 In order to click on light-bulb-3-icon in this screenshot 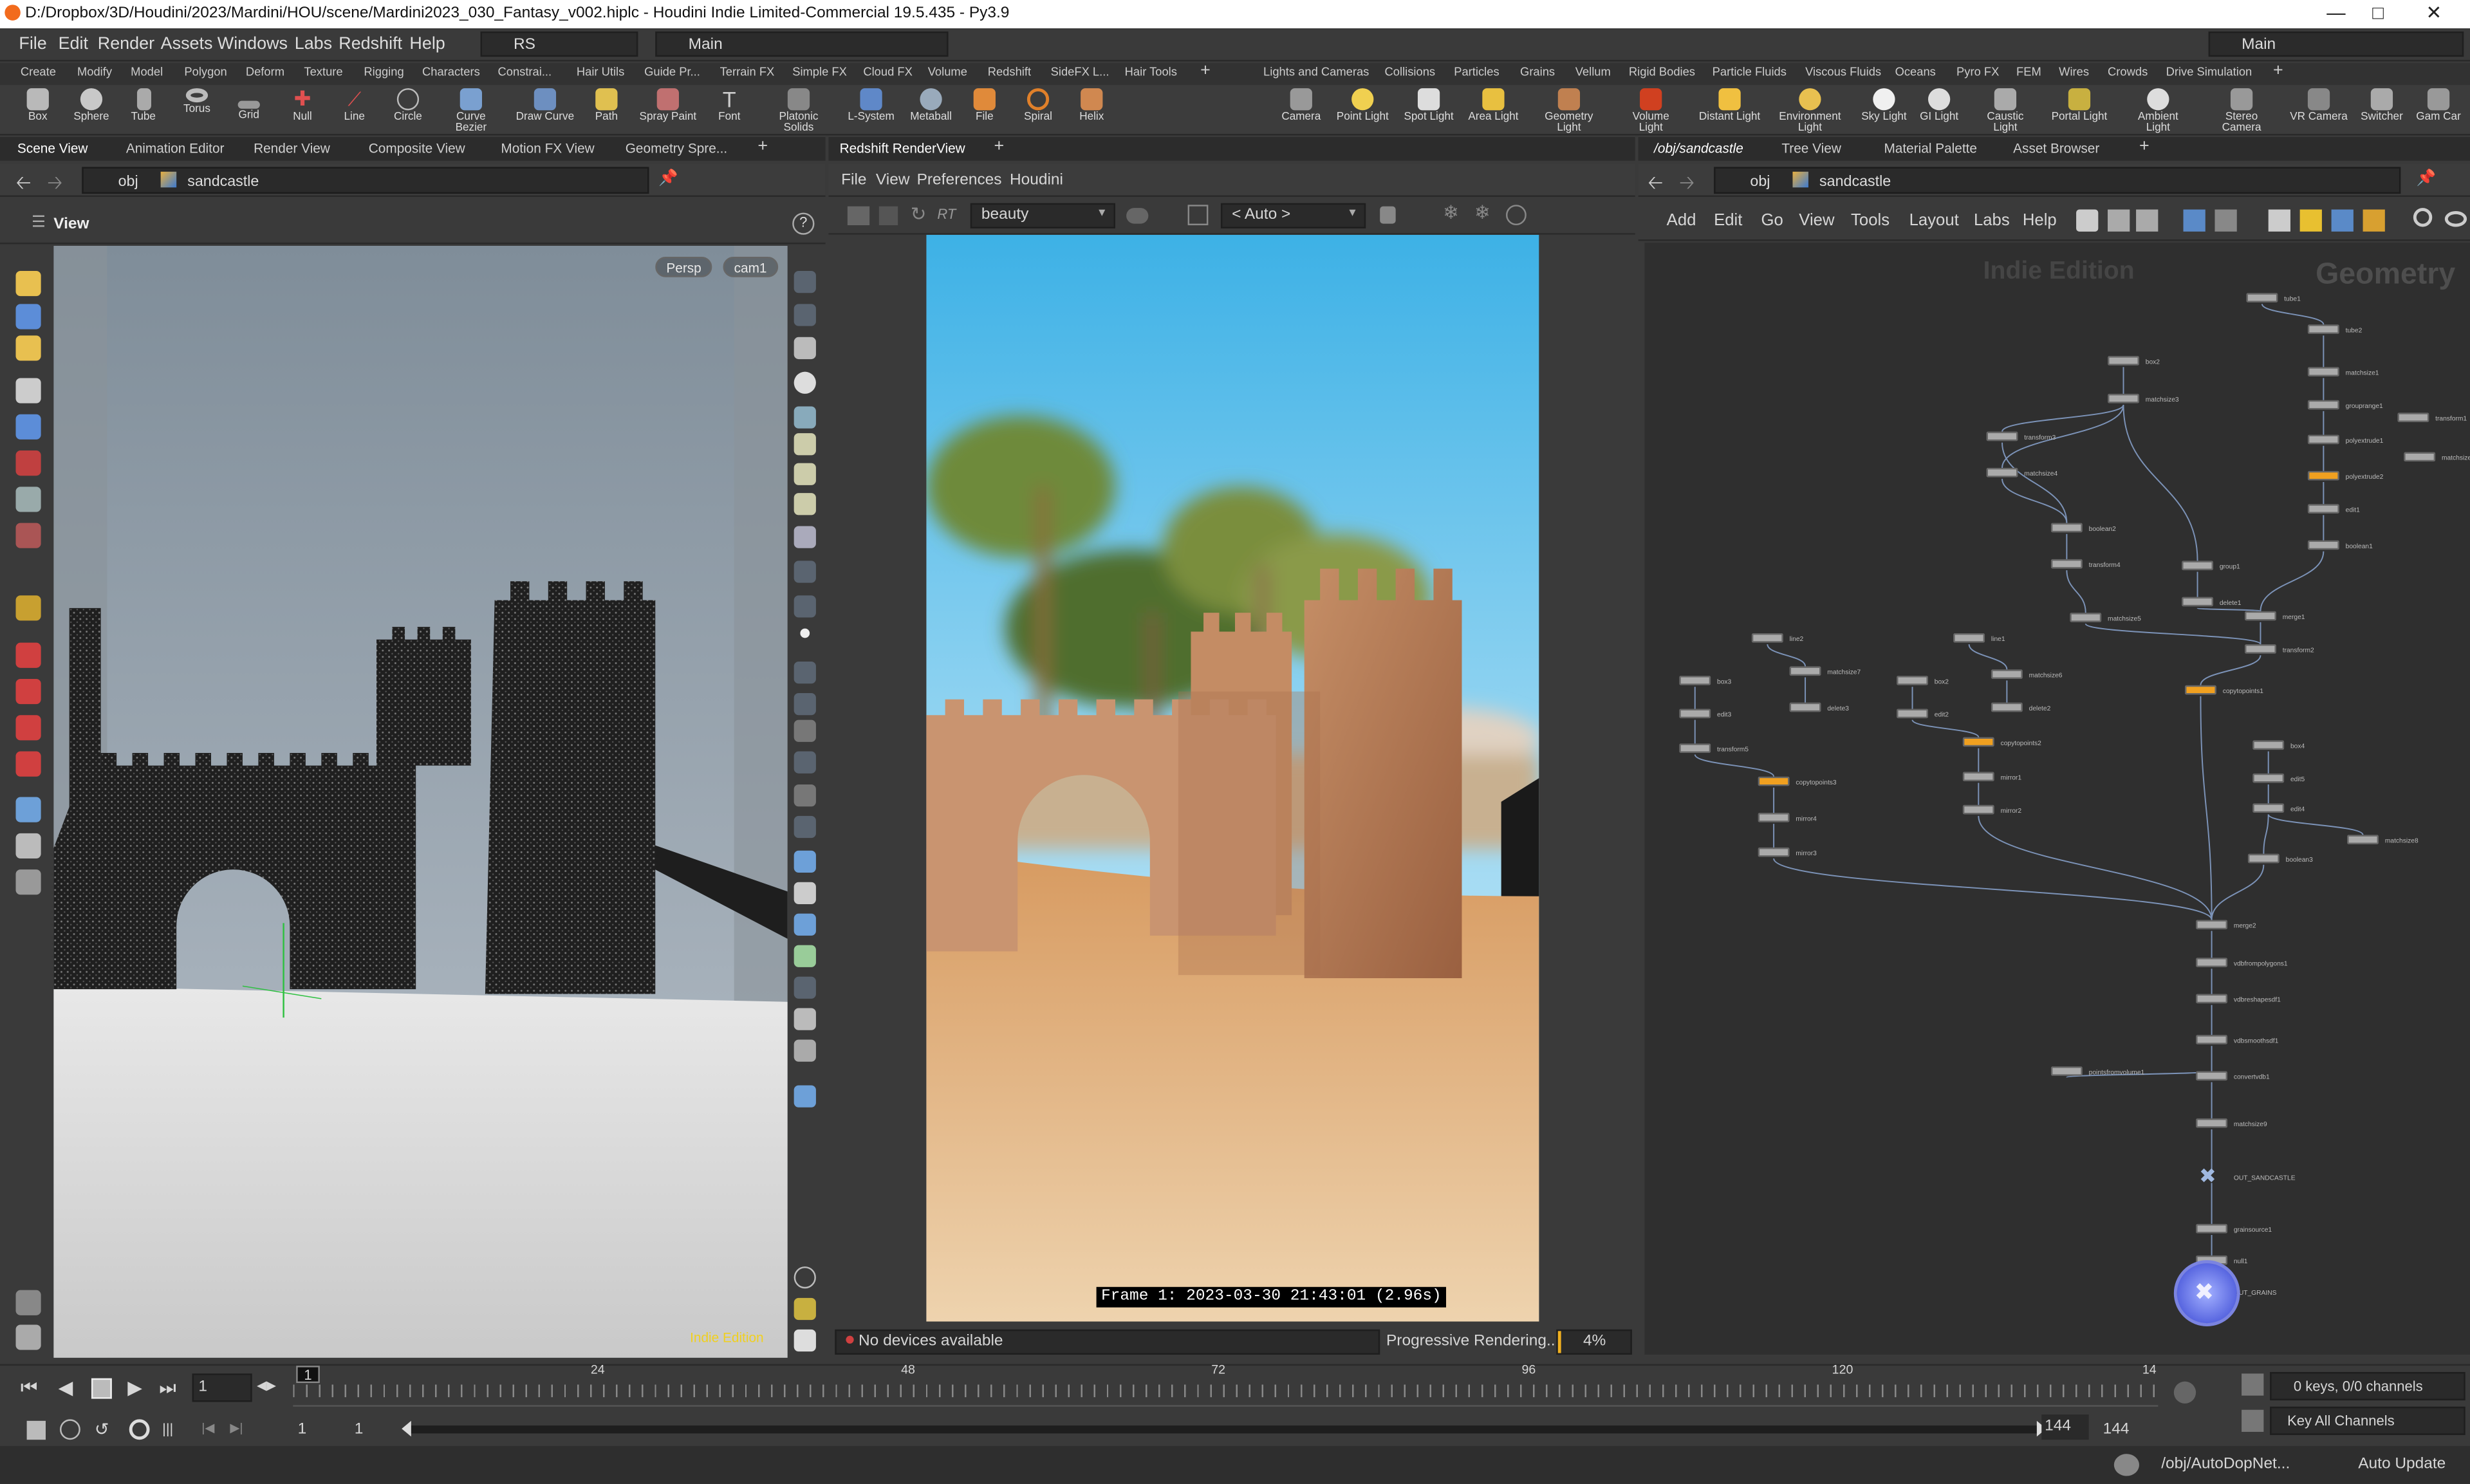, I will do `click(805, 504)`.